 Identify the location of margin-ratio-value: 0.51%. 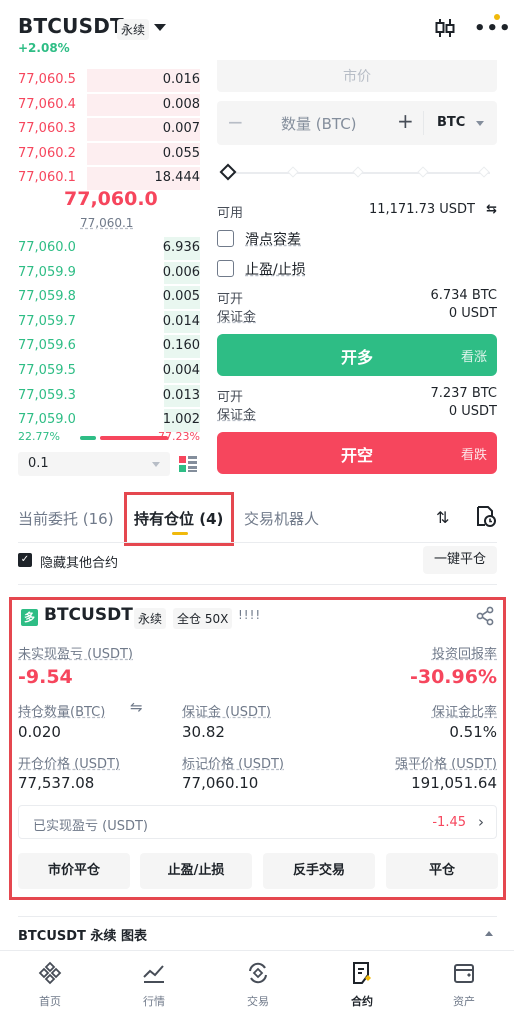
(473, 732).